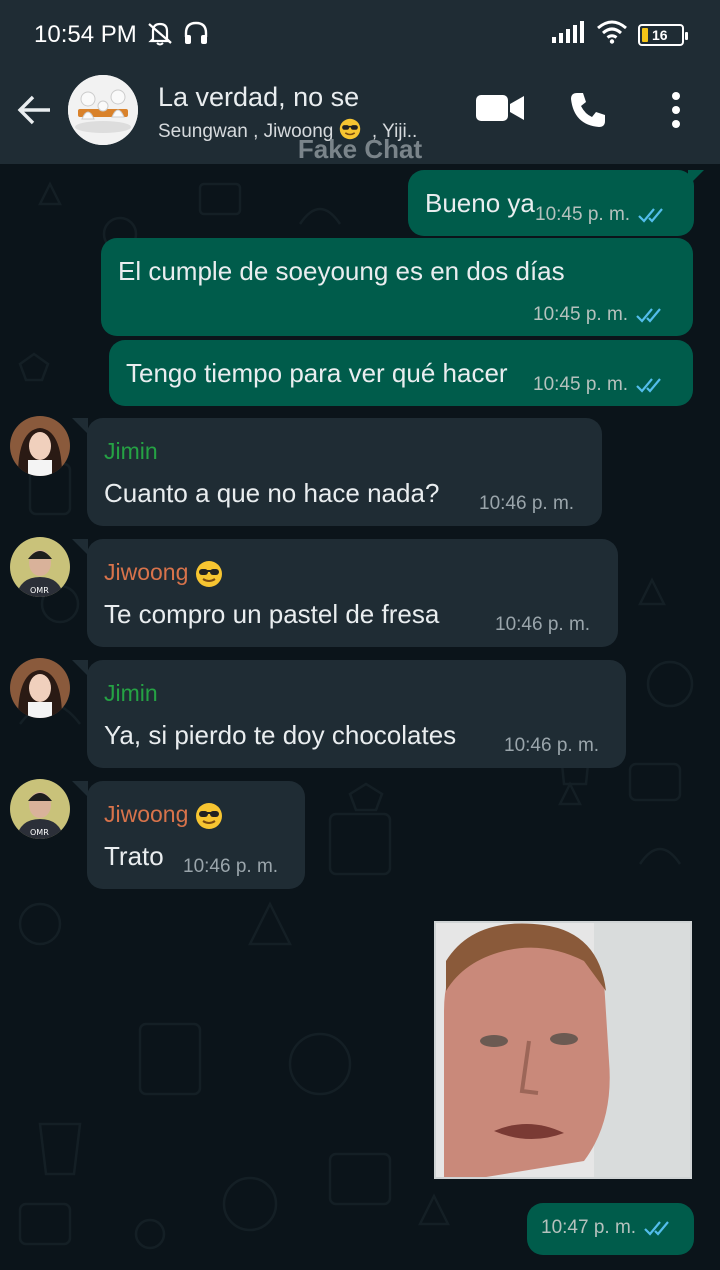  What do you see at coordinates (569, 34) in the screenshot?
I see `signal-icon` at bounding box center [569, 34].